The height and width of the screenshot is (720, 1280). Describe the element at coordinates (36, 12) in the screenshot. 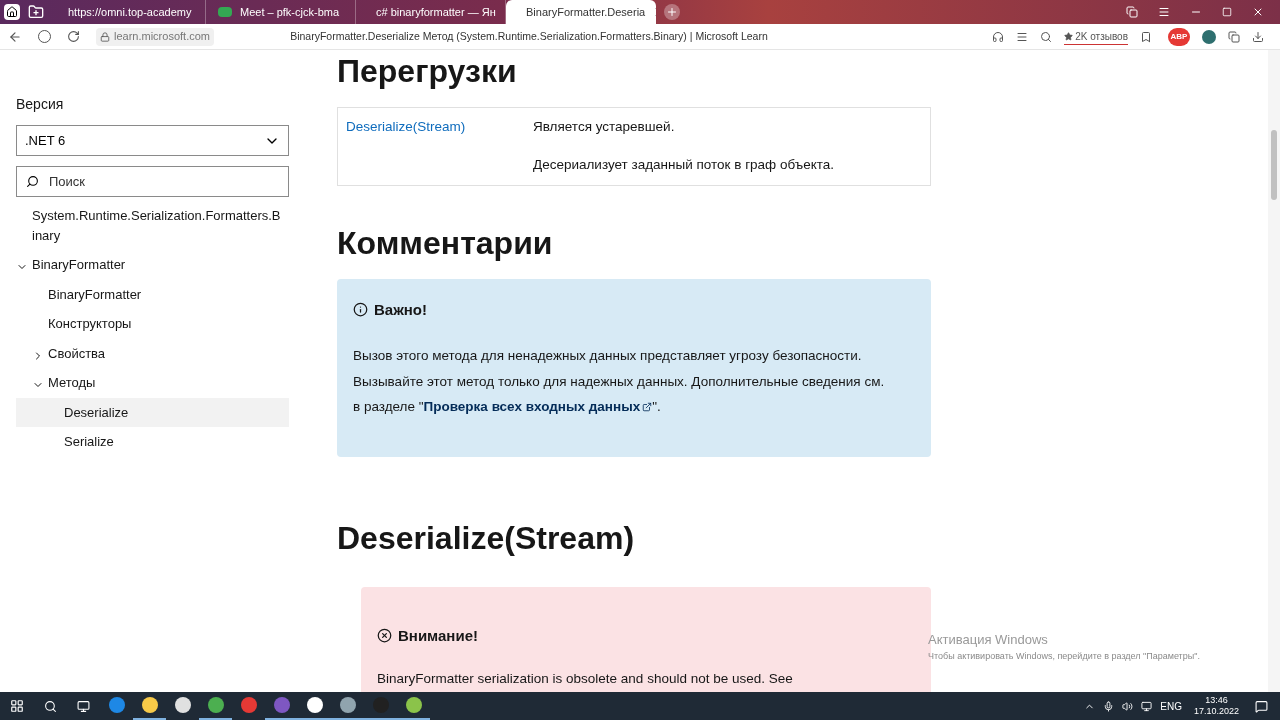

I see `folder-plus-icon` at that location.